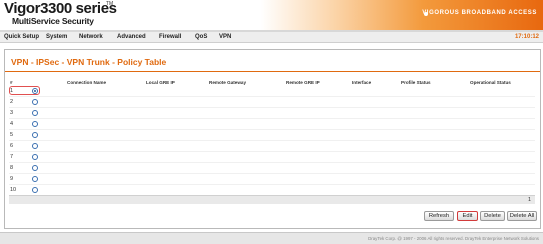 This screenshot has width=543, height=244. I want to click on page-title: VPN - IPSec - VPN Trunk - Policy Table, so click(89, 62).